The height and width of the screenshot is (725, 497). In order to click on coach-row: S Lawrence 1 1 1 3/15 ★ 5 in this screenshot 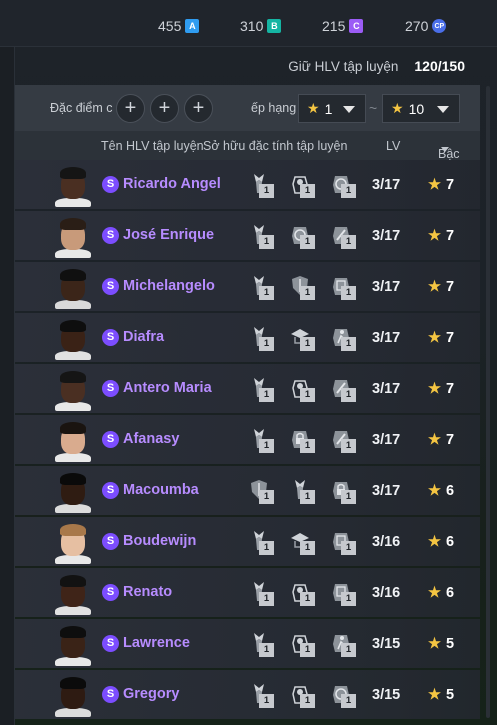, I will do `click(247, 643)`.